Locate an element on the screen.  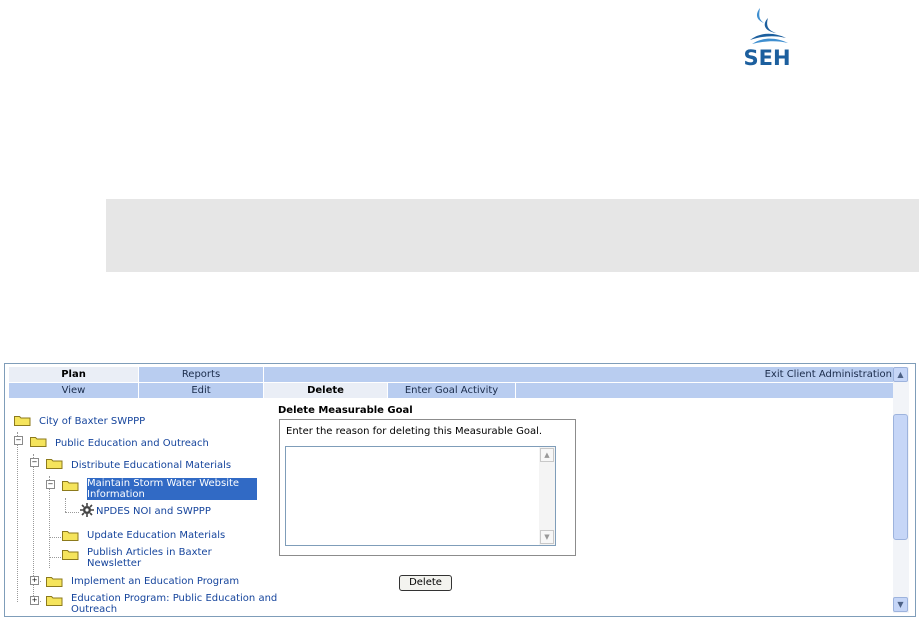
logo-text: SEH is located at coordinates (767, 58).